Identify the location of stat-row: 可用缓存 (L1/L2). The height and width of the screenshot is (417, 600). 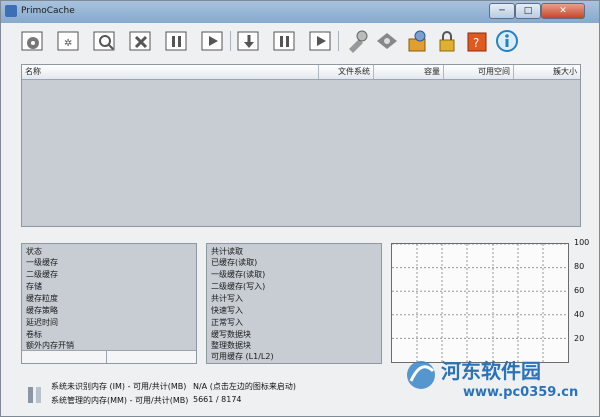
(242, 356).